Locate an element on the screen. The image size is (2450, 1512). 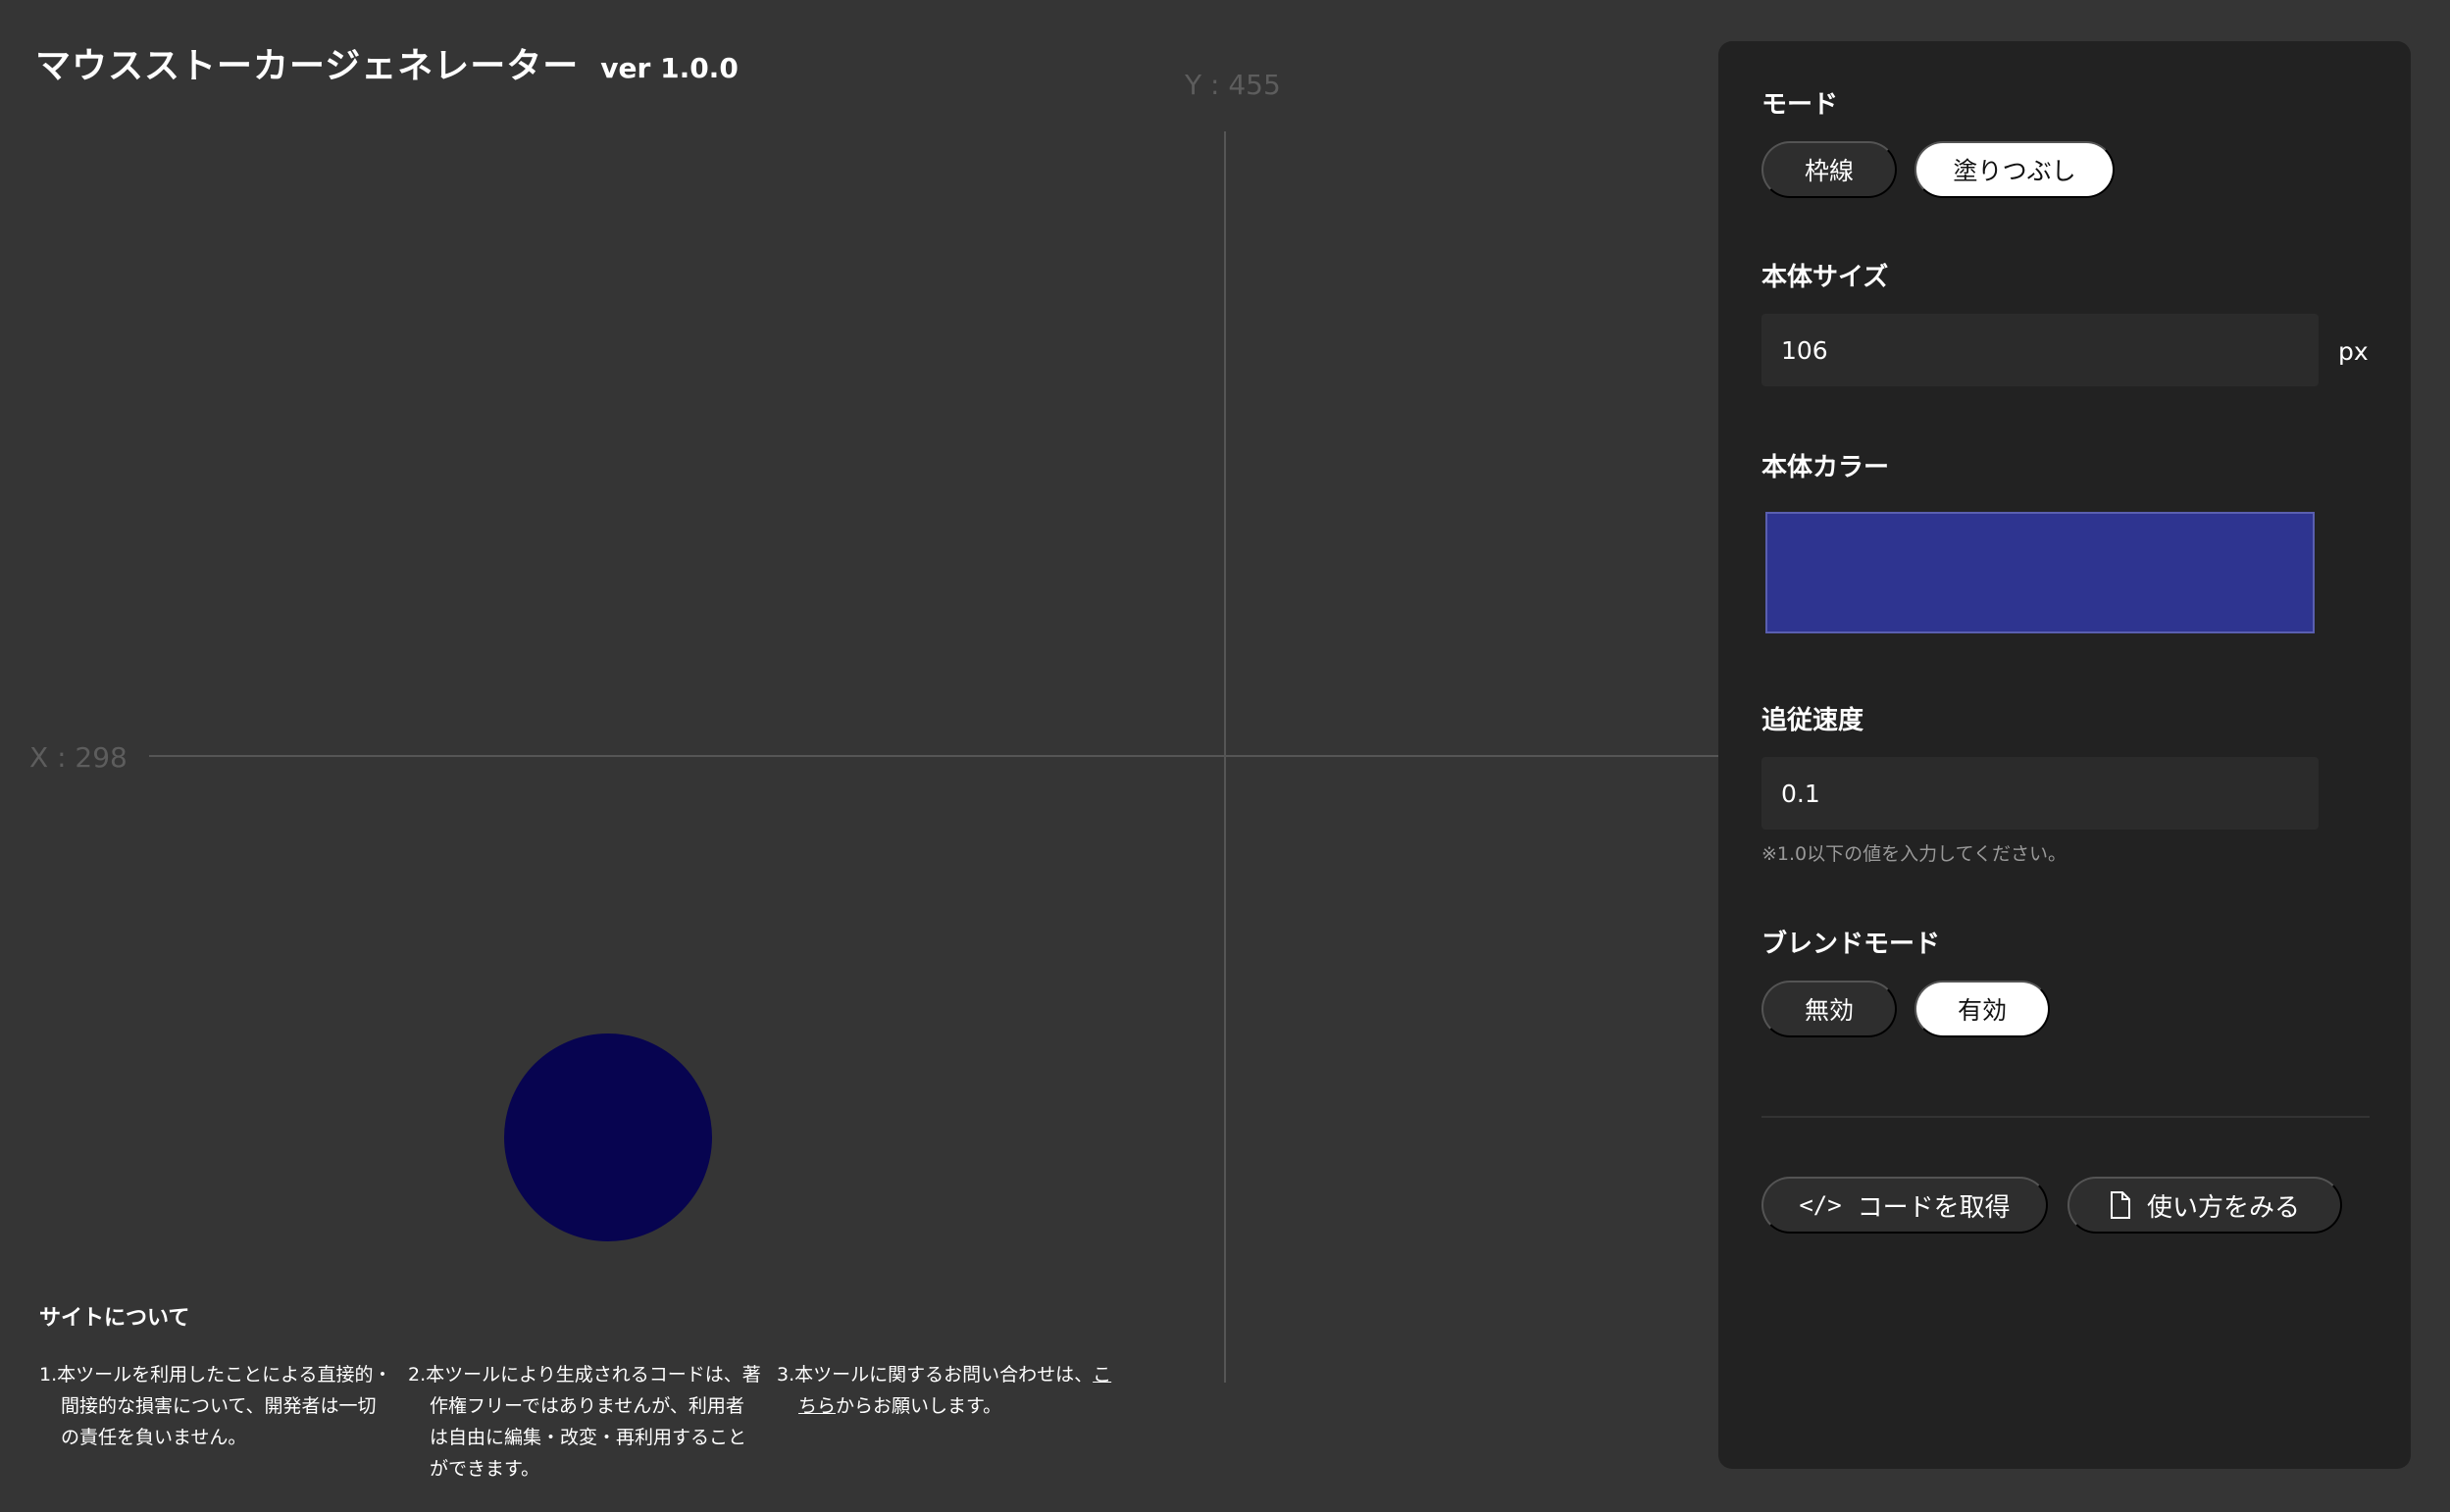
speed-label: 追従速度 is located at coordinates (1812, 720).